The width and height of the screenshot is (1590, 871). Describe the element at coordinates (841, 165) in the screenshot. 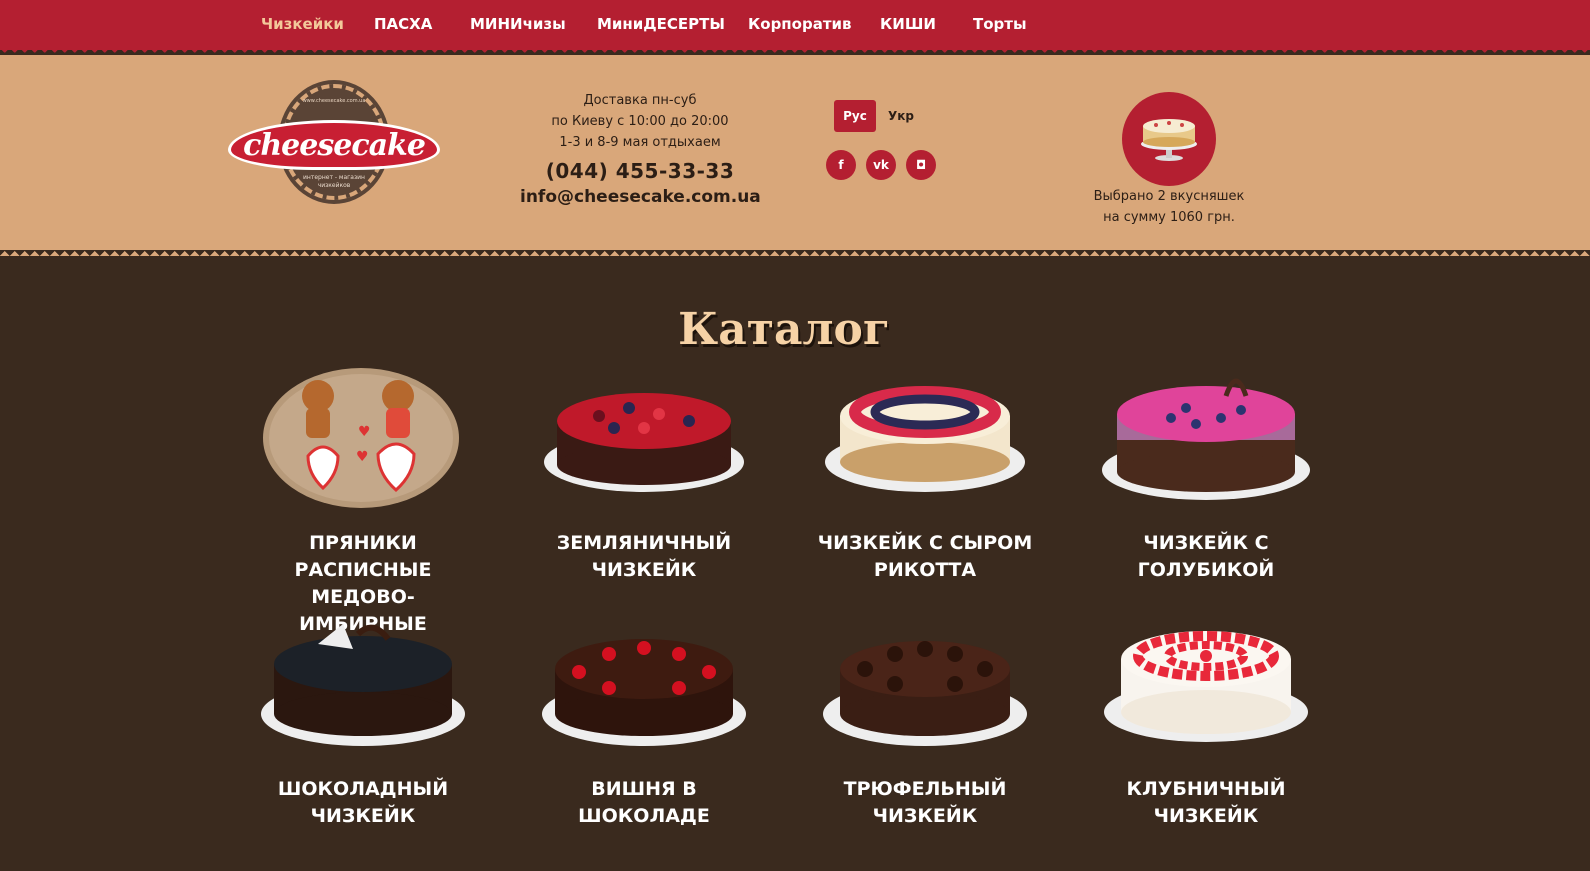

I see `facebook-icon: f` at that location.